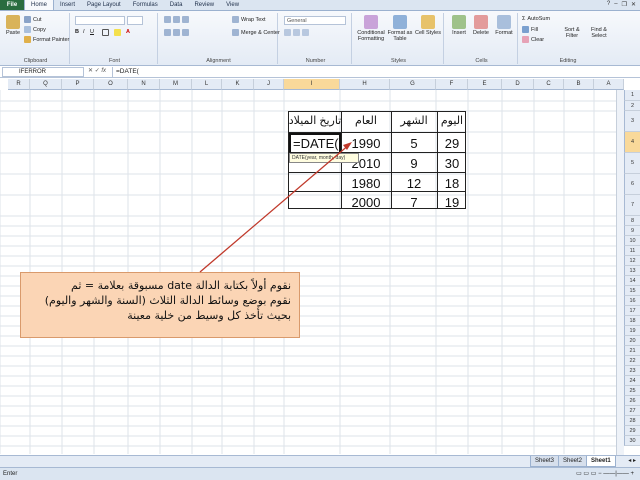 This screenshot has height=480, width=640. I want to click on cell-styles-button: Cell Styles, so click(428, 25).